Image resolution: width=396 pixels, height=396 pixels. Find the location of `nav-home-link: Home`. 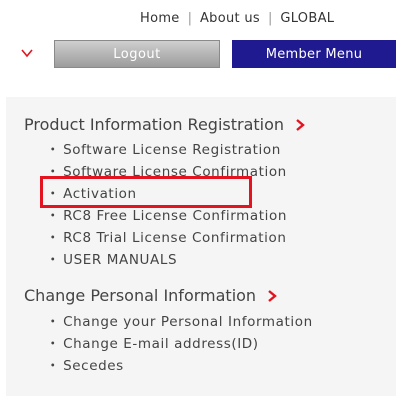

nav-home-link: Home is located at coordinates (160, 18).